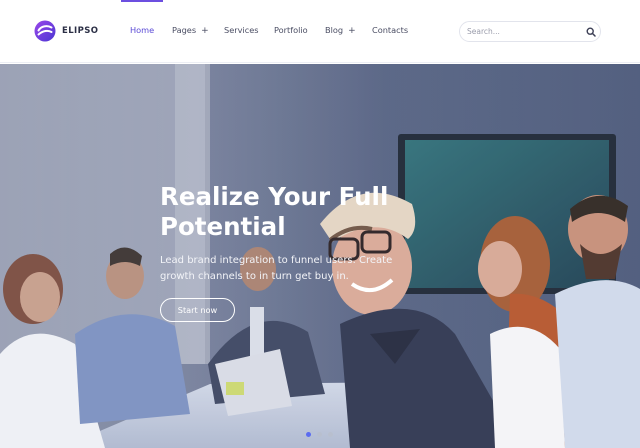 This screenshot has height=448, width=640. What do you see at coordinates (184, 30) in the screenshot?
I see `nav-item-label: Pages` at bounding box center [184, 30].